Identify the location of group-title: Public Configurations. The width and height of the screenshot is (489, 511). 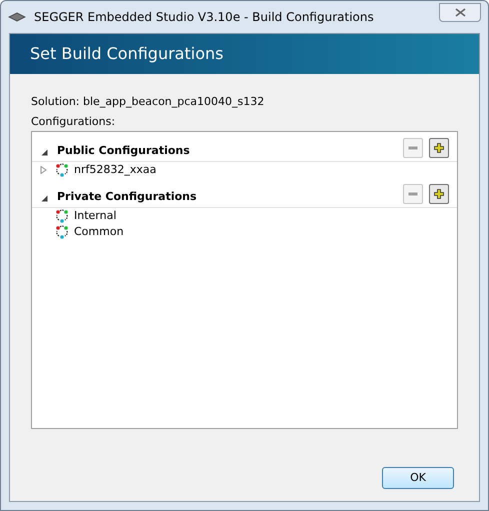
(123, 150).